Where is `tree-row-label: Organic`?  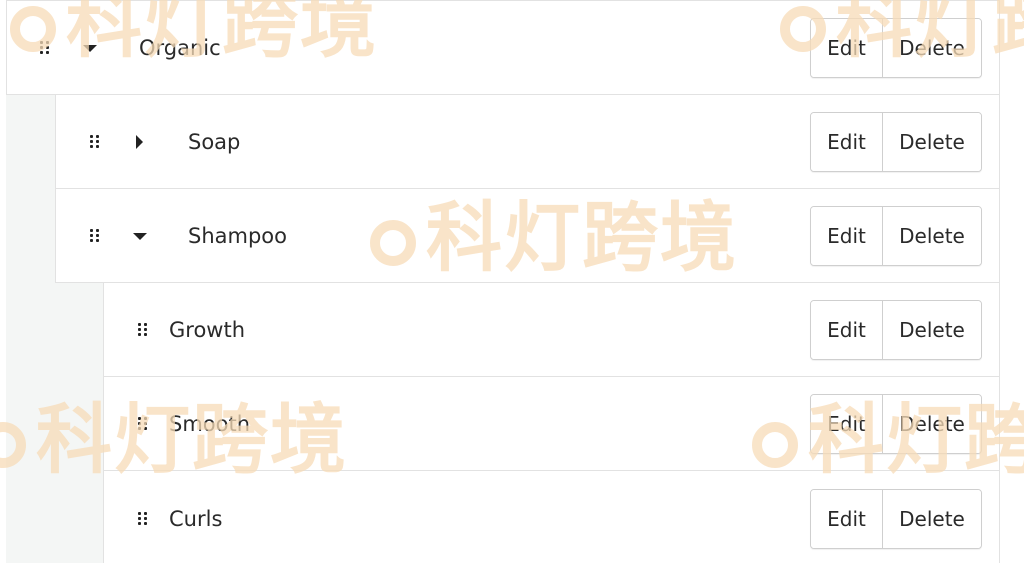
tree-row-label: Organic is located at coordinates (180, 47).